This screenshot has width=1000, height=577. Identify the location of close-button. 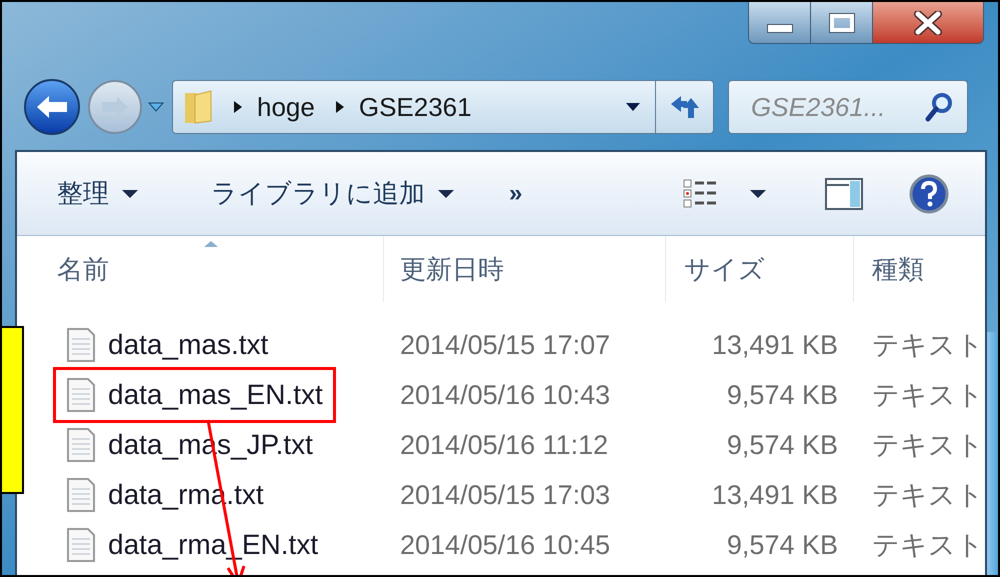
(928, 22).